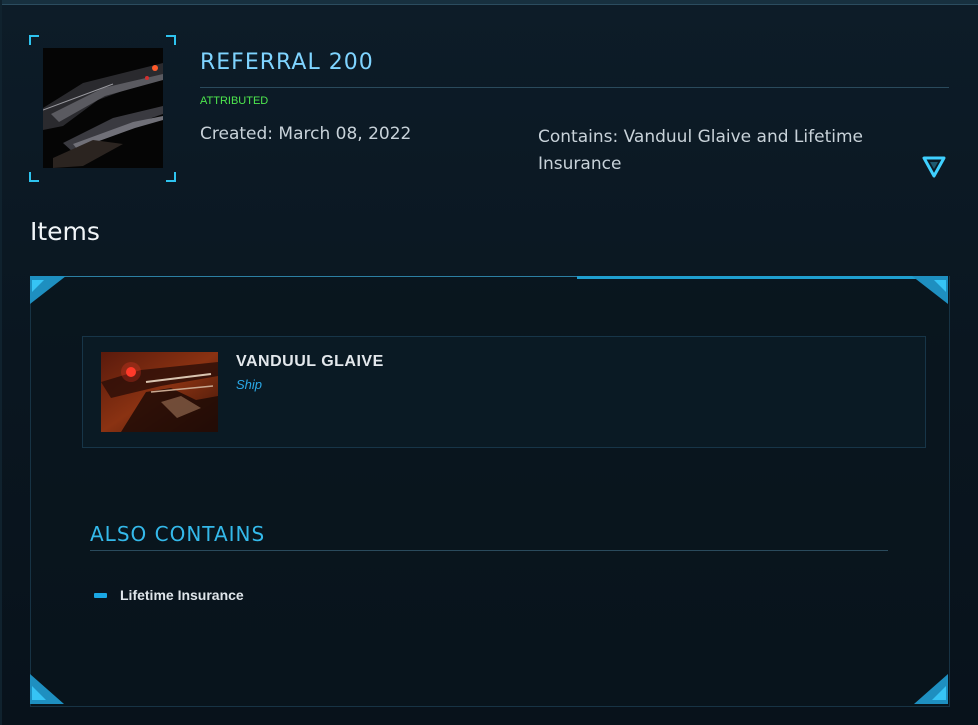 The image size is (978, 725). I want to click on also-contains-divider, so click(489, 550).